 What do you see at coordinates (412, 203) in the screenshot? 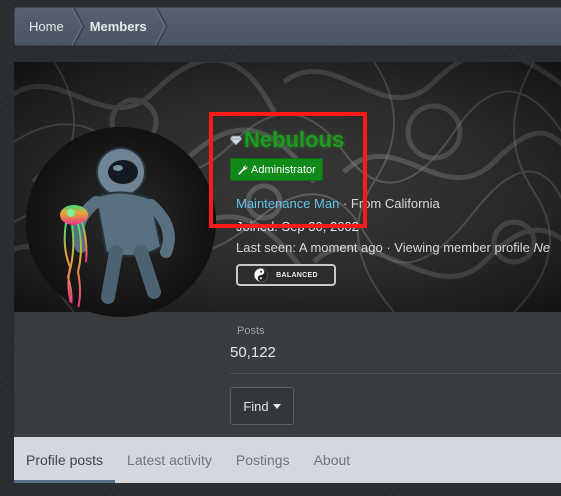
I see `user-location: California` at bounding box center [412, 203].